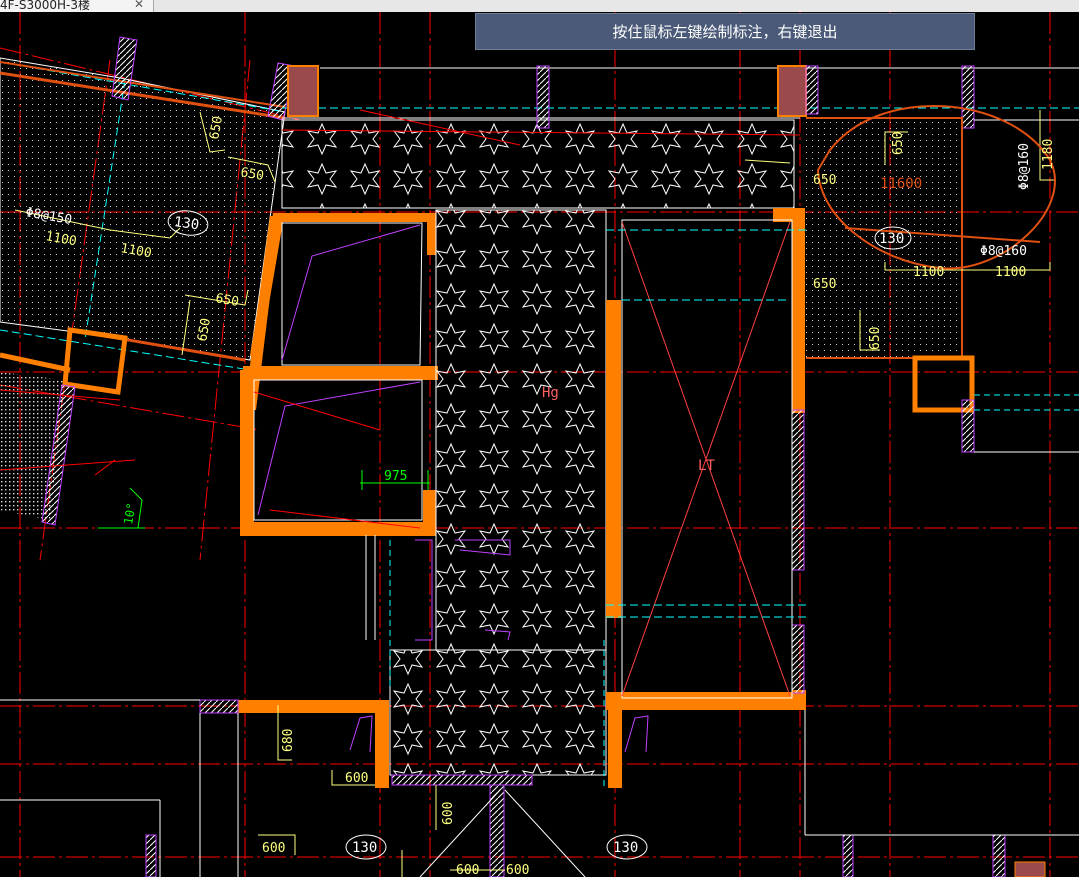  I want to click on dim-975: 975, so click(395, 476).